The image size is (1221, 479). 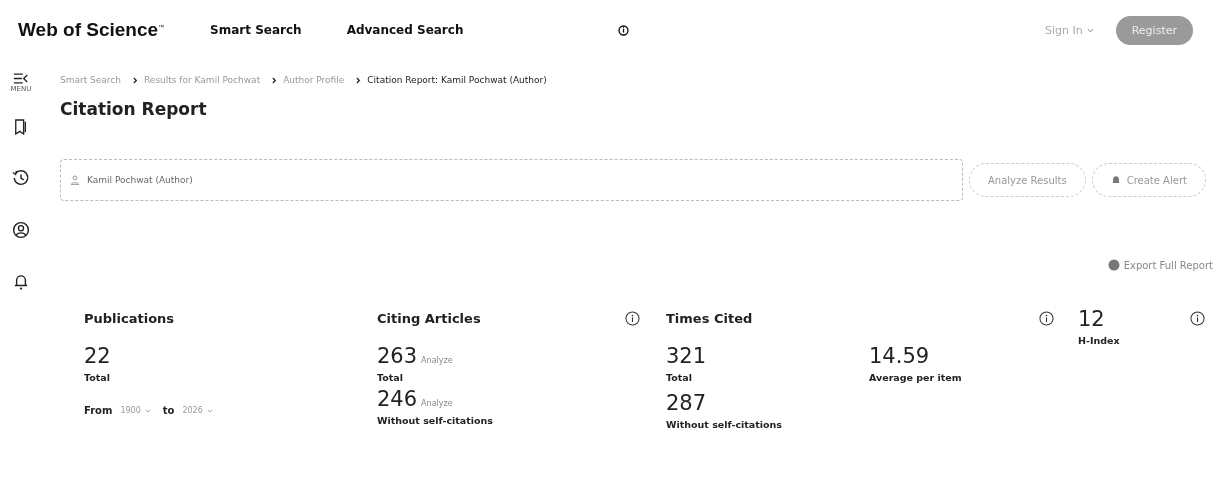 I want to click on stat-value: 321, so click(x=687, y=356).